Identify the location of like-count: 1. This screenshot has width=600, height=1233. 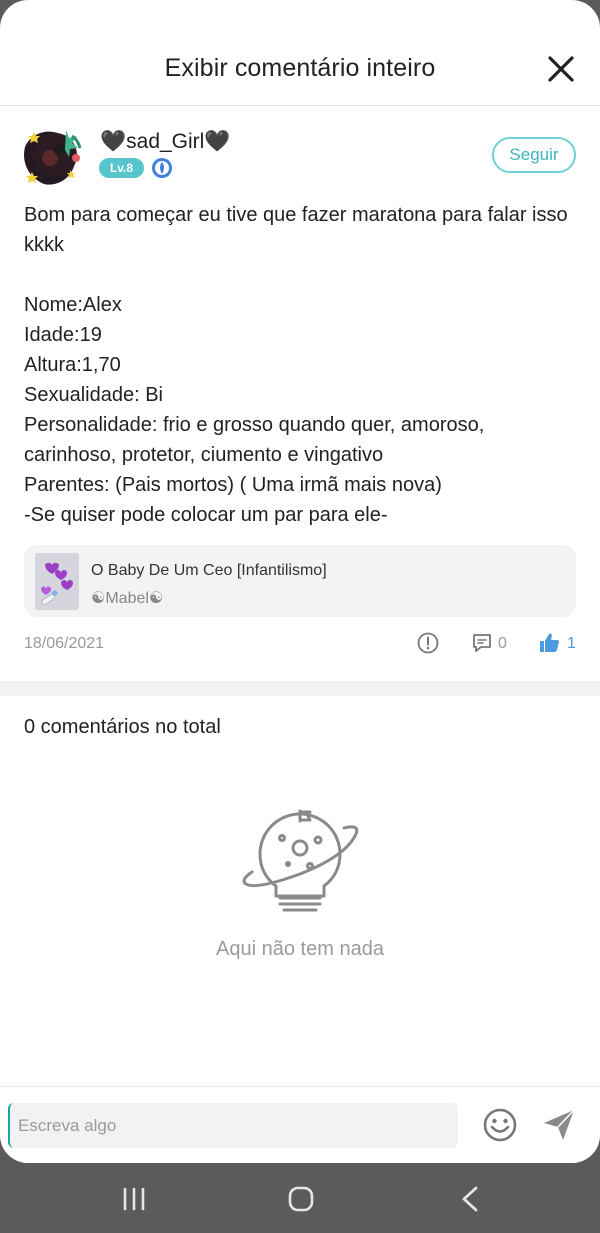
(571, 643).